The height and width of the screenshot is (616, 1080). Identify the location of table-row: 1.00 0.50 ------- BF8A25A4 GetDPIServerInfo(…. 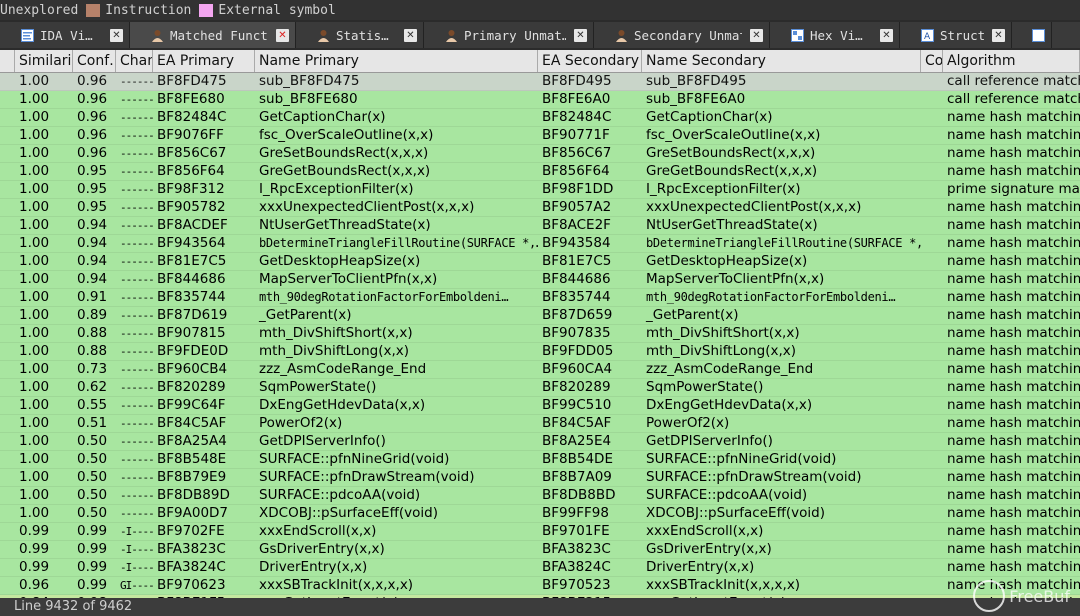
(540, 442).